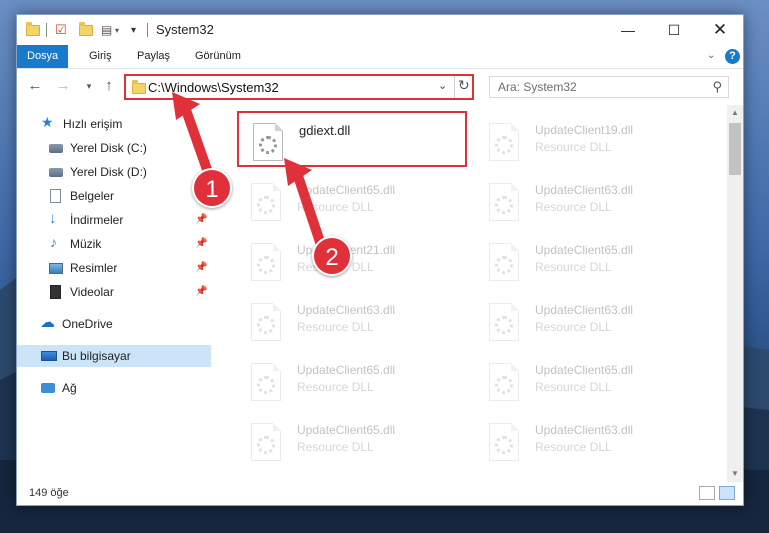  Describe the element at coordinates (97, 220) in the screenshot. I see `sidebar-item-label: İndirmeler` at that location.